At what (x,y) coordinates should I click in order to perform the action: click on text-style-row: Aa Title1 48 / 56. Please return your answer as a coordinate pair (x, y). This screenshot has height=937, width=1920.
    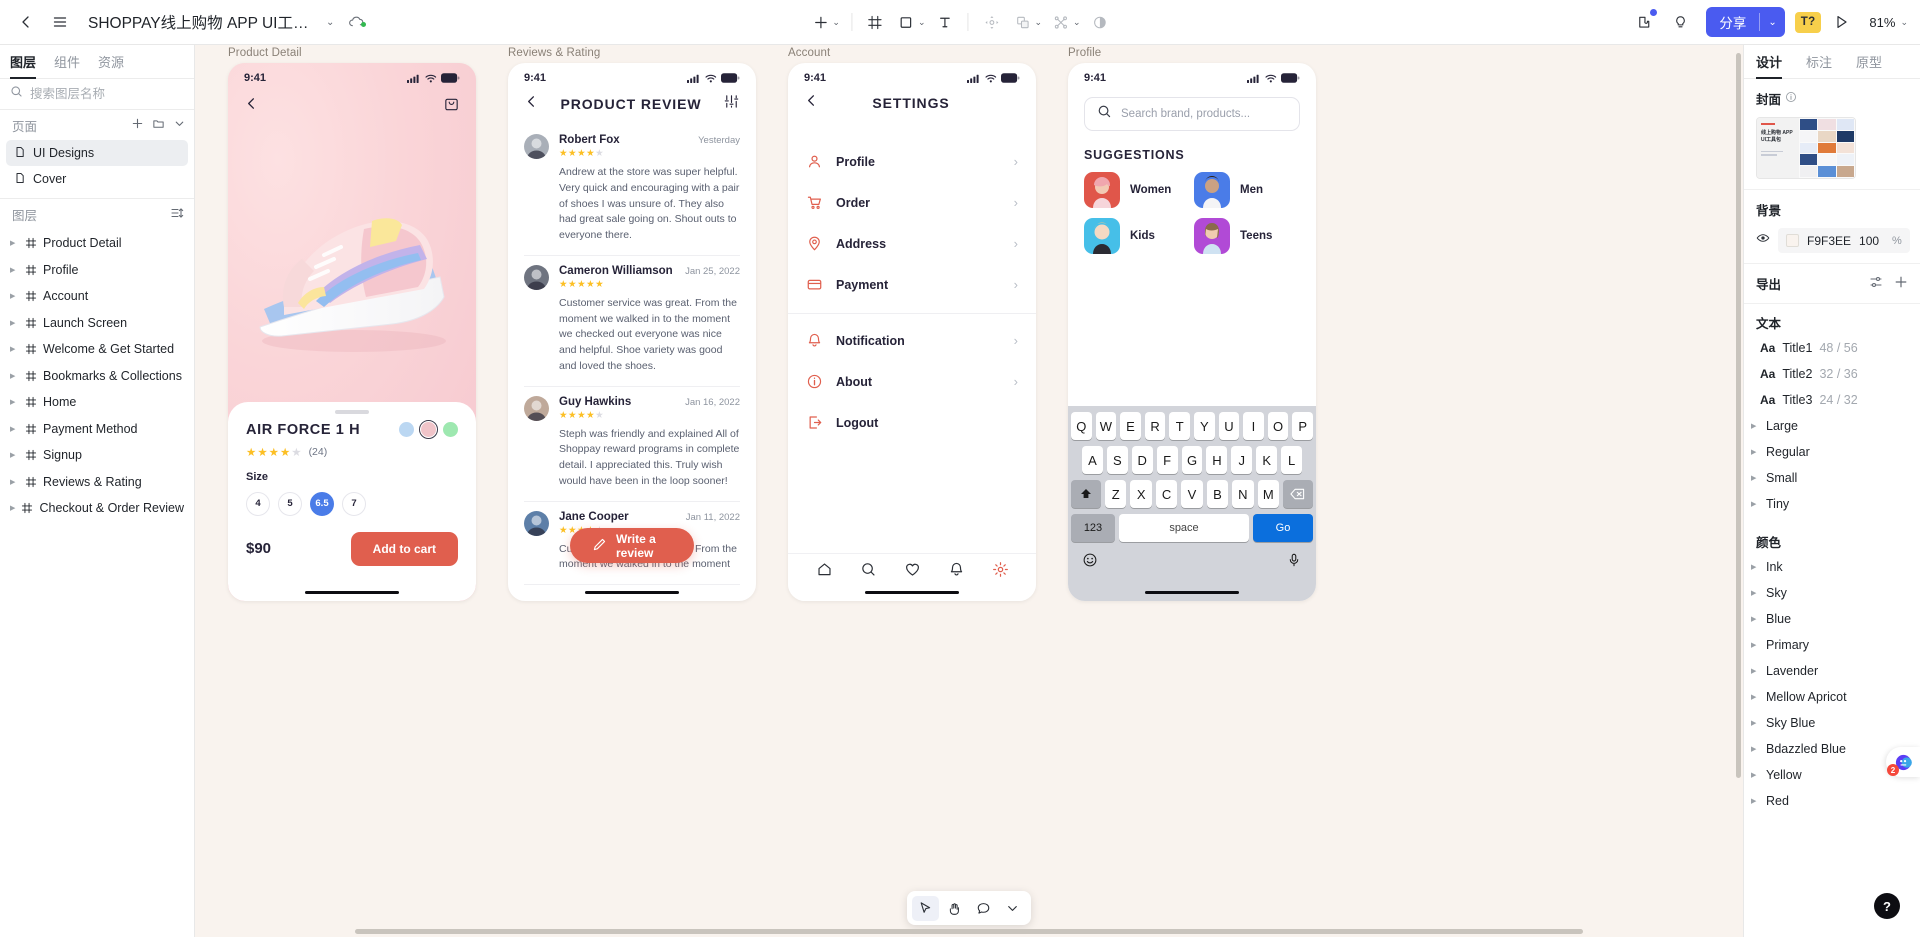
    Looking at the image, I should click on (1832, 348).